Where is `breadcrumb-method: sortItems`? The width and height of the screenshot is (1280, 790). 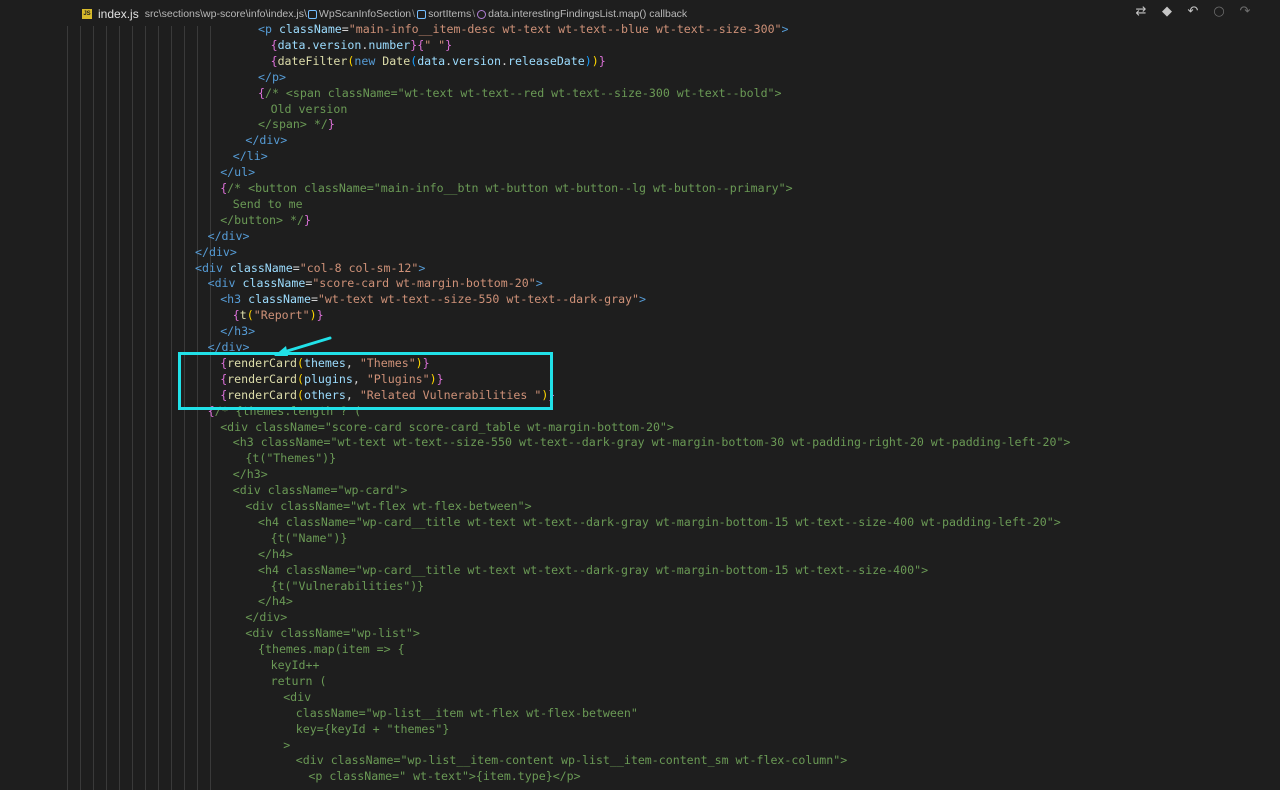
breadcrumb-method: sortItems is located at coordinates (449, 14).